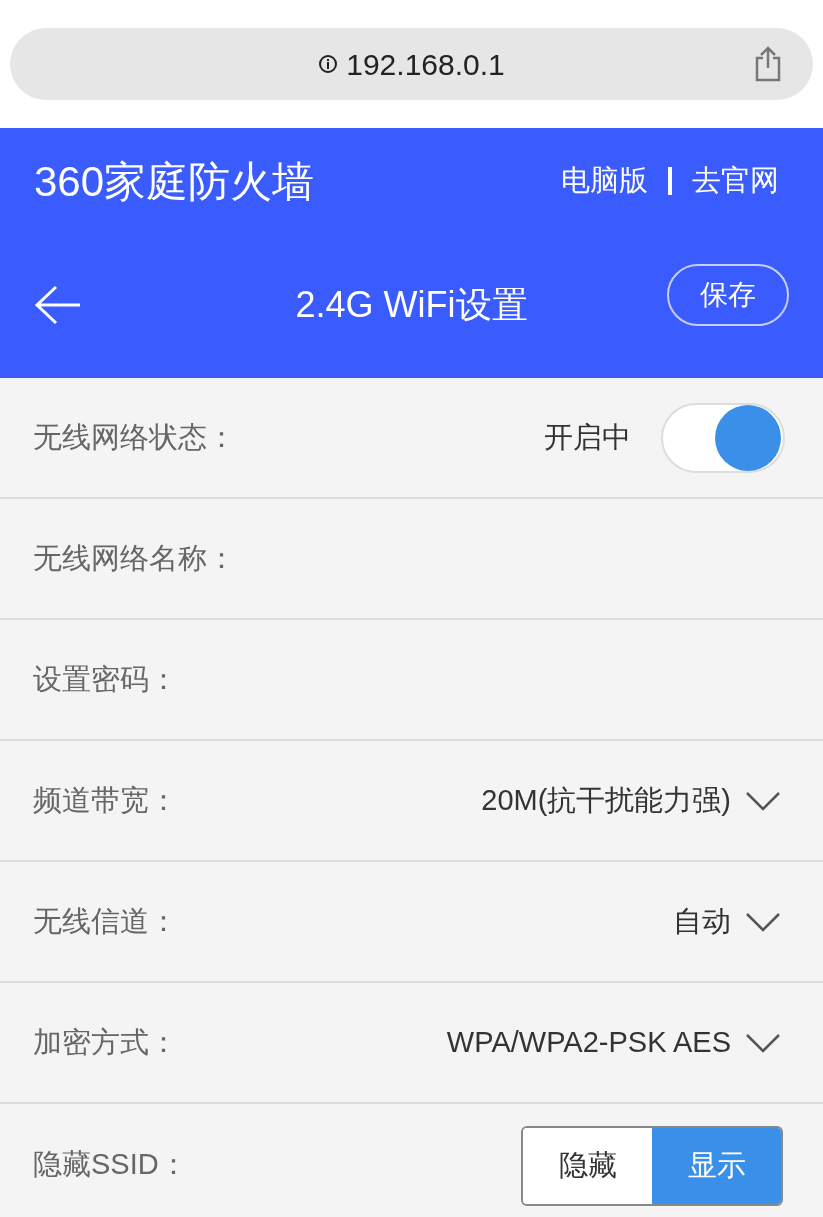 The image size is (823, 1217). I want to click on field-label: 无线网络状态：, so click(134, 437).